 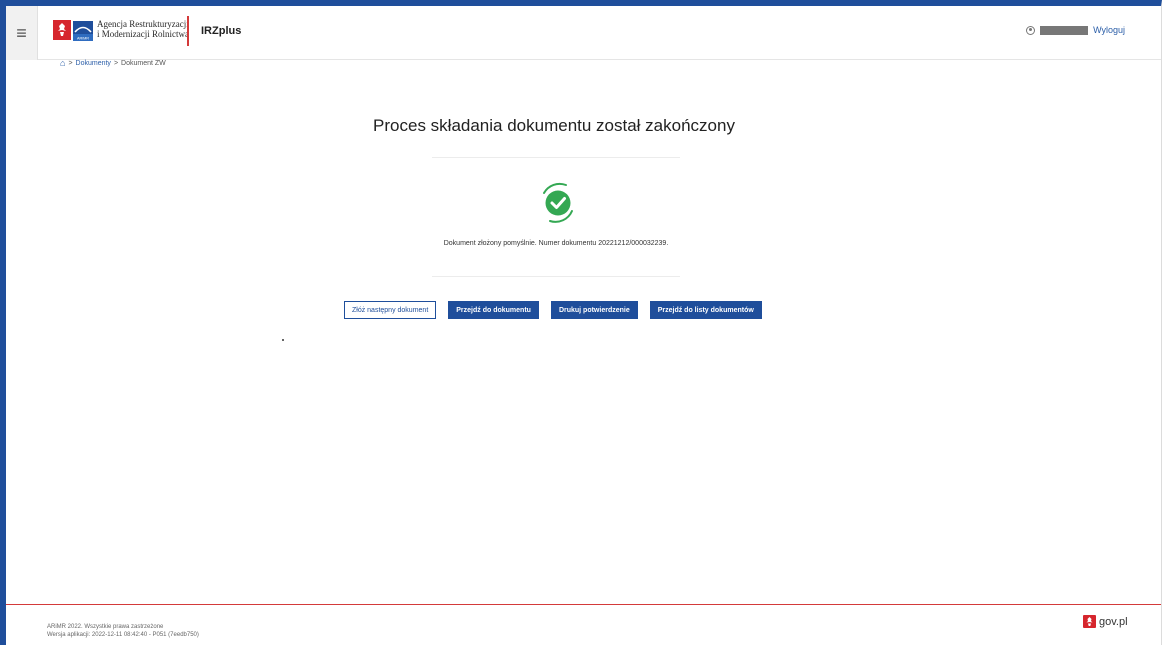 I want to click on check-circle-icon, so click(x=558, y=202).